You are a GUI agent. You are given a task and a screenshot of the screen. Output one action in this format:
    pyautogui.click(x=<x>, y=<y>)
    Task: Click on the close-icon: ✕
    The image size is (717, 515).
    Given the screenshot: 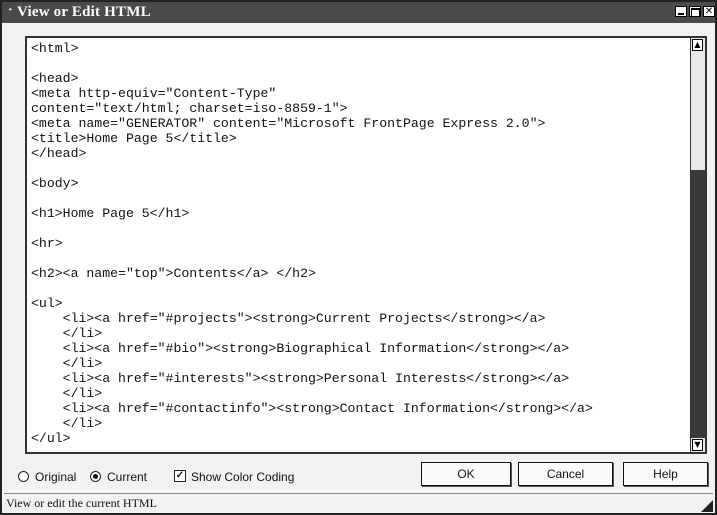 What is the action you would take?
    pyautogui.click(x=709, y=11)
    